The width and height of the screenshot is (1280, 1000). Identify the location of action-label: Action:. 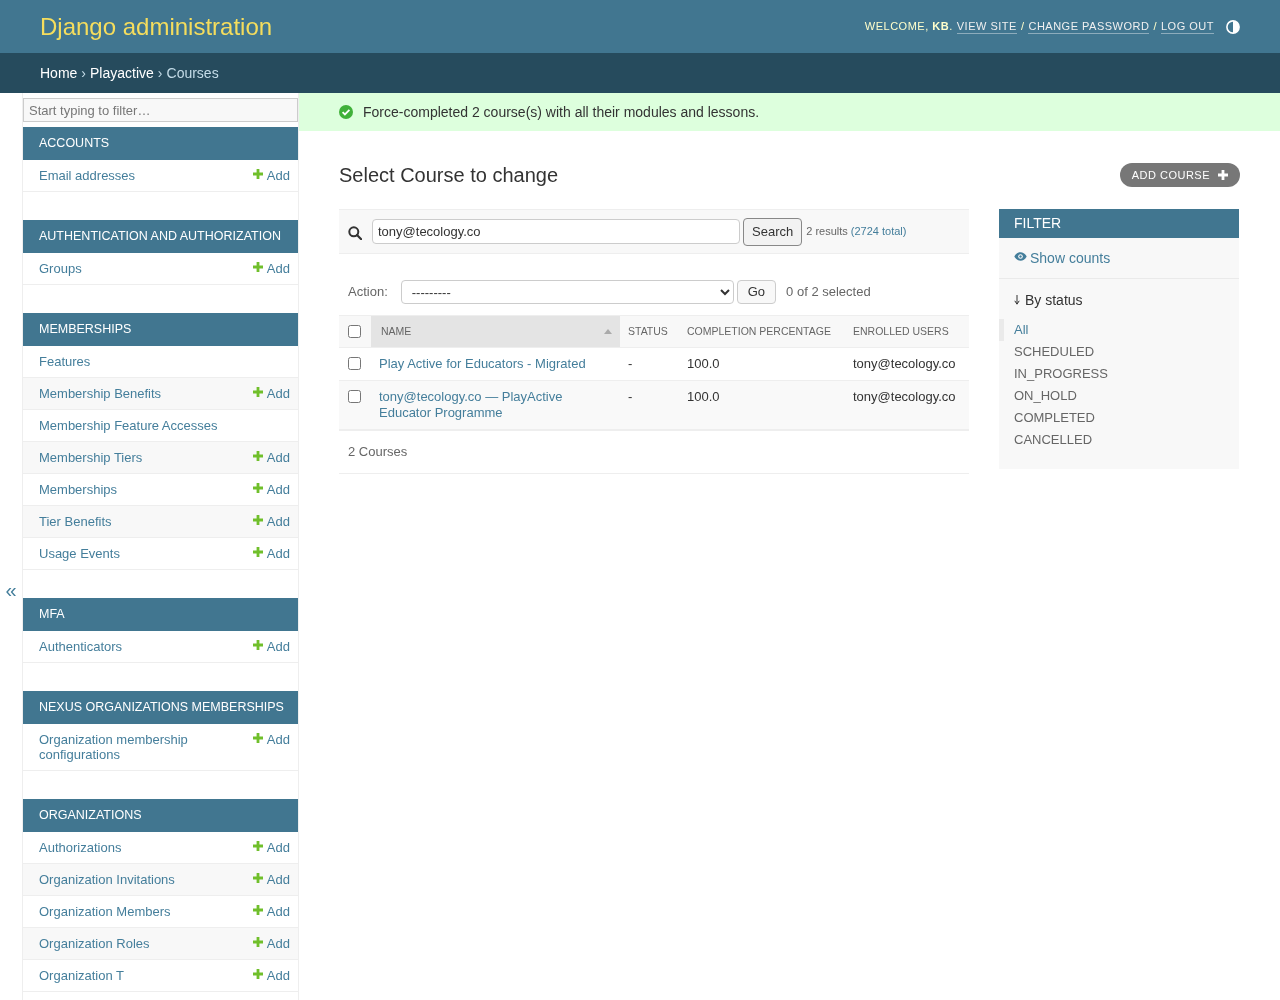
(368, 292).